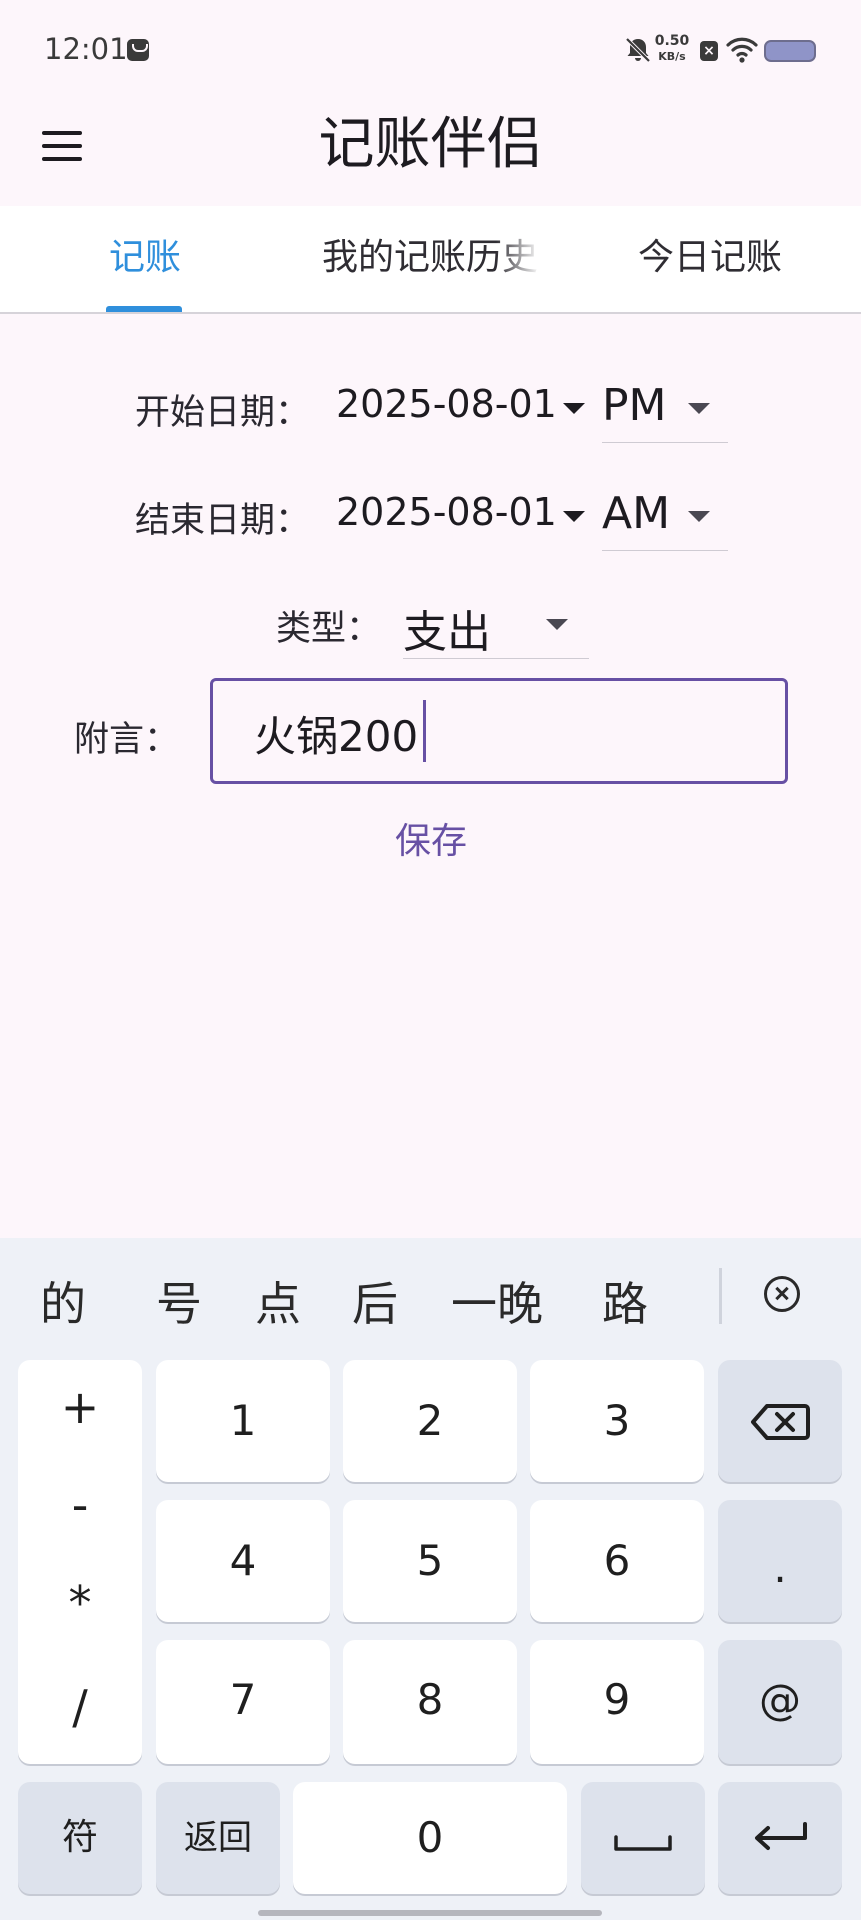 The height and width of the screenshot is (1920, 861). Describe the element at coordinates (617, 1702) in the screenshot. I see `key-9: 9` at that location.